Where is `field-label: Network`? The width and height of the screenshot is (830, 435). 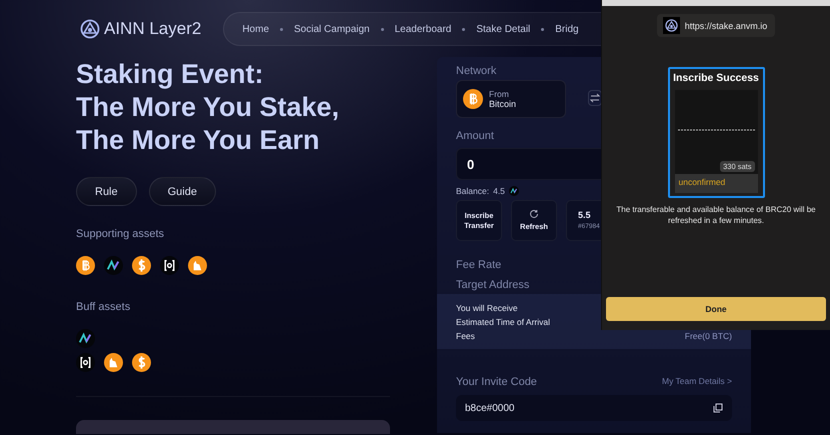
field-label: Network is located at coordinates (477, 71).